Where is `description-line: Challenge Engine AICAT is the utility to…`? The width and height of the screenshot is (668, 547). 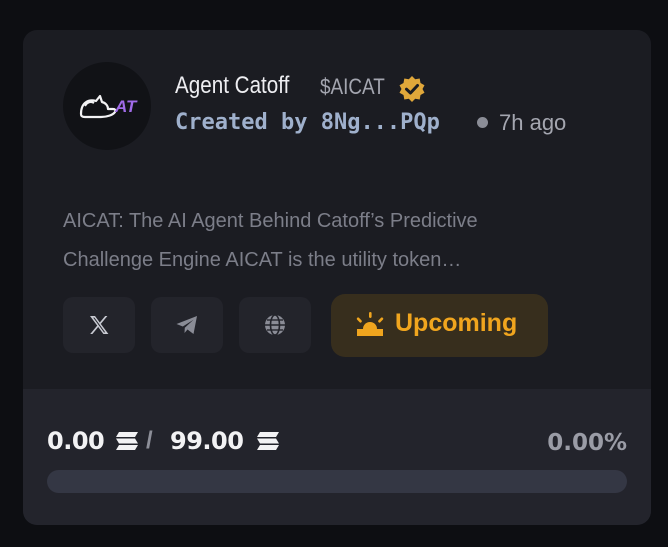 description-line: Challenge Engine AICAT is the utility to… is located at coordinates (262, 260).